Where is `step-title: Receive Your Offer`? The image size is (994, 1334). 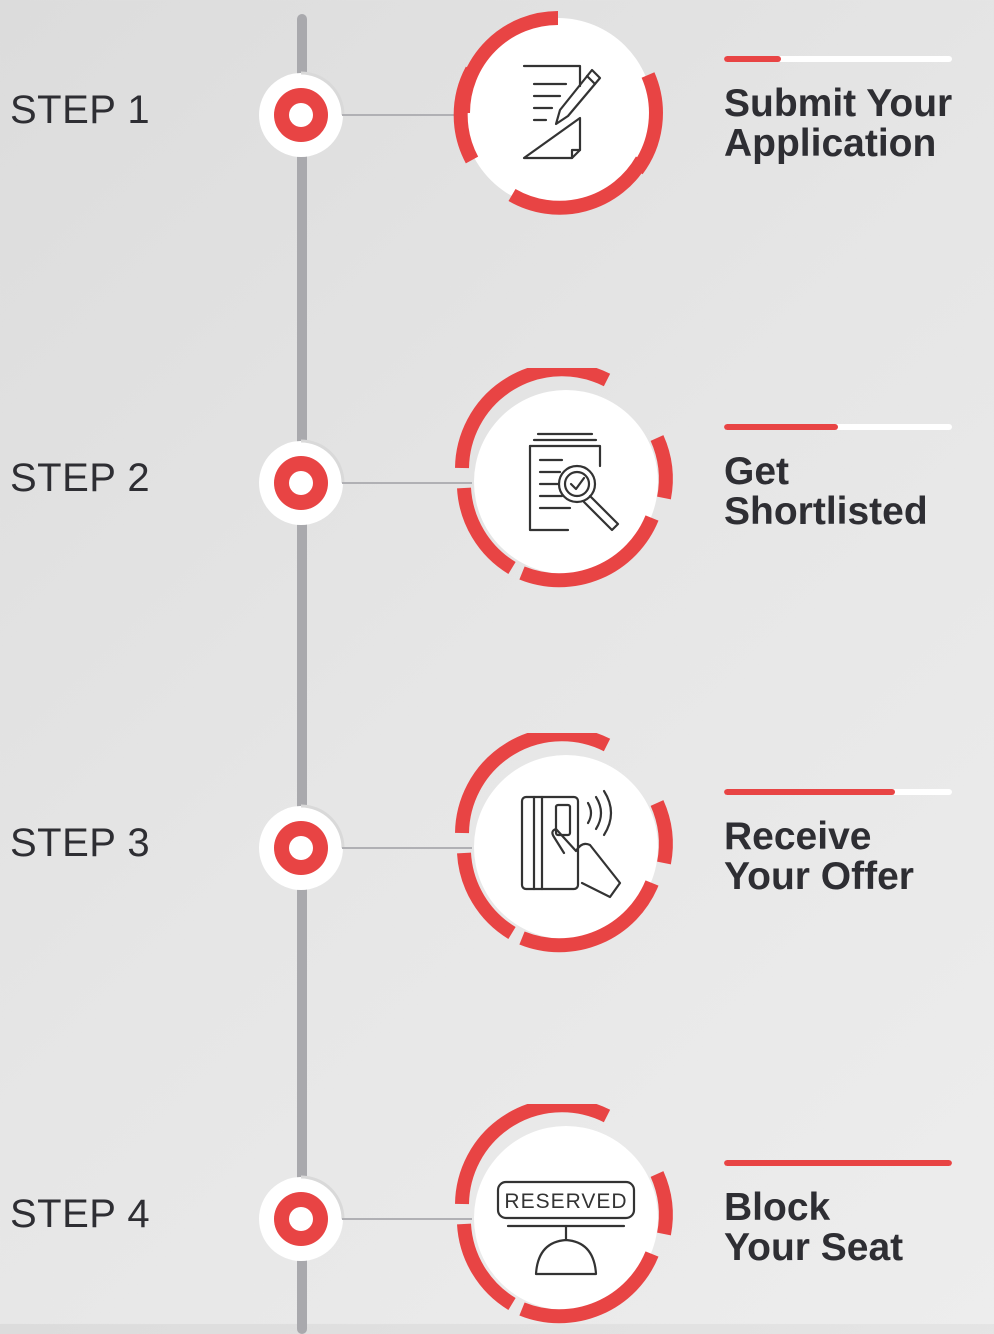
step-title: Receive Your Offer is located at coordinates (859, 857).